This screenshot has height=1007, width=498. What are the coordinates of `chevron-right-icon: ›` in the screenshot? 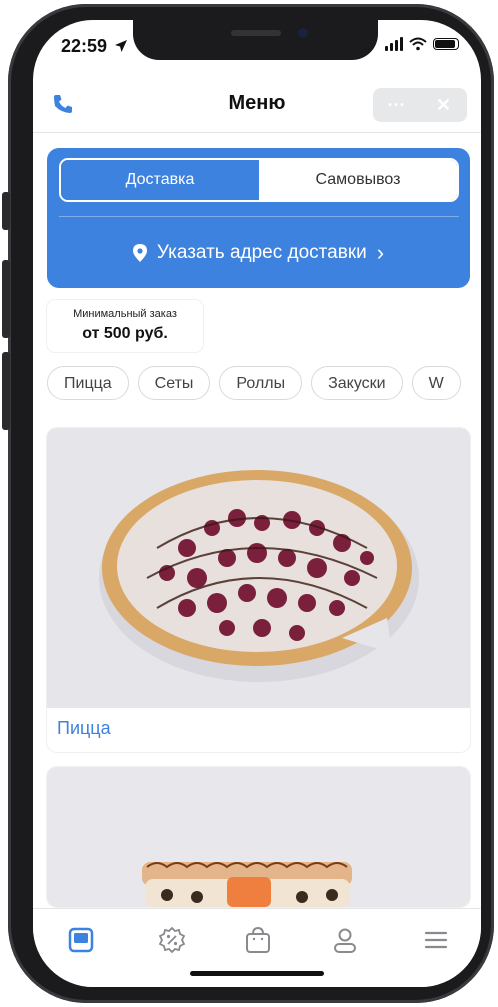 It's located at (380, 252).